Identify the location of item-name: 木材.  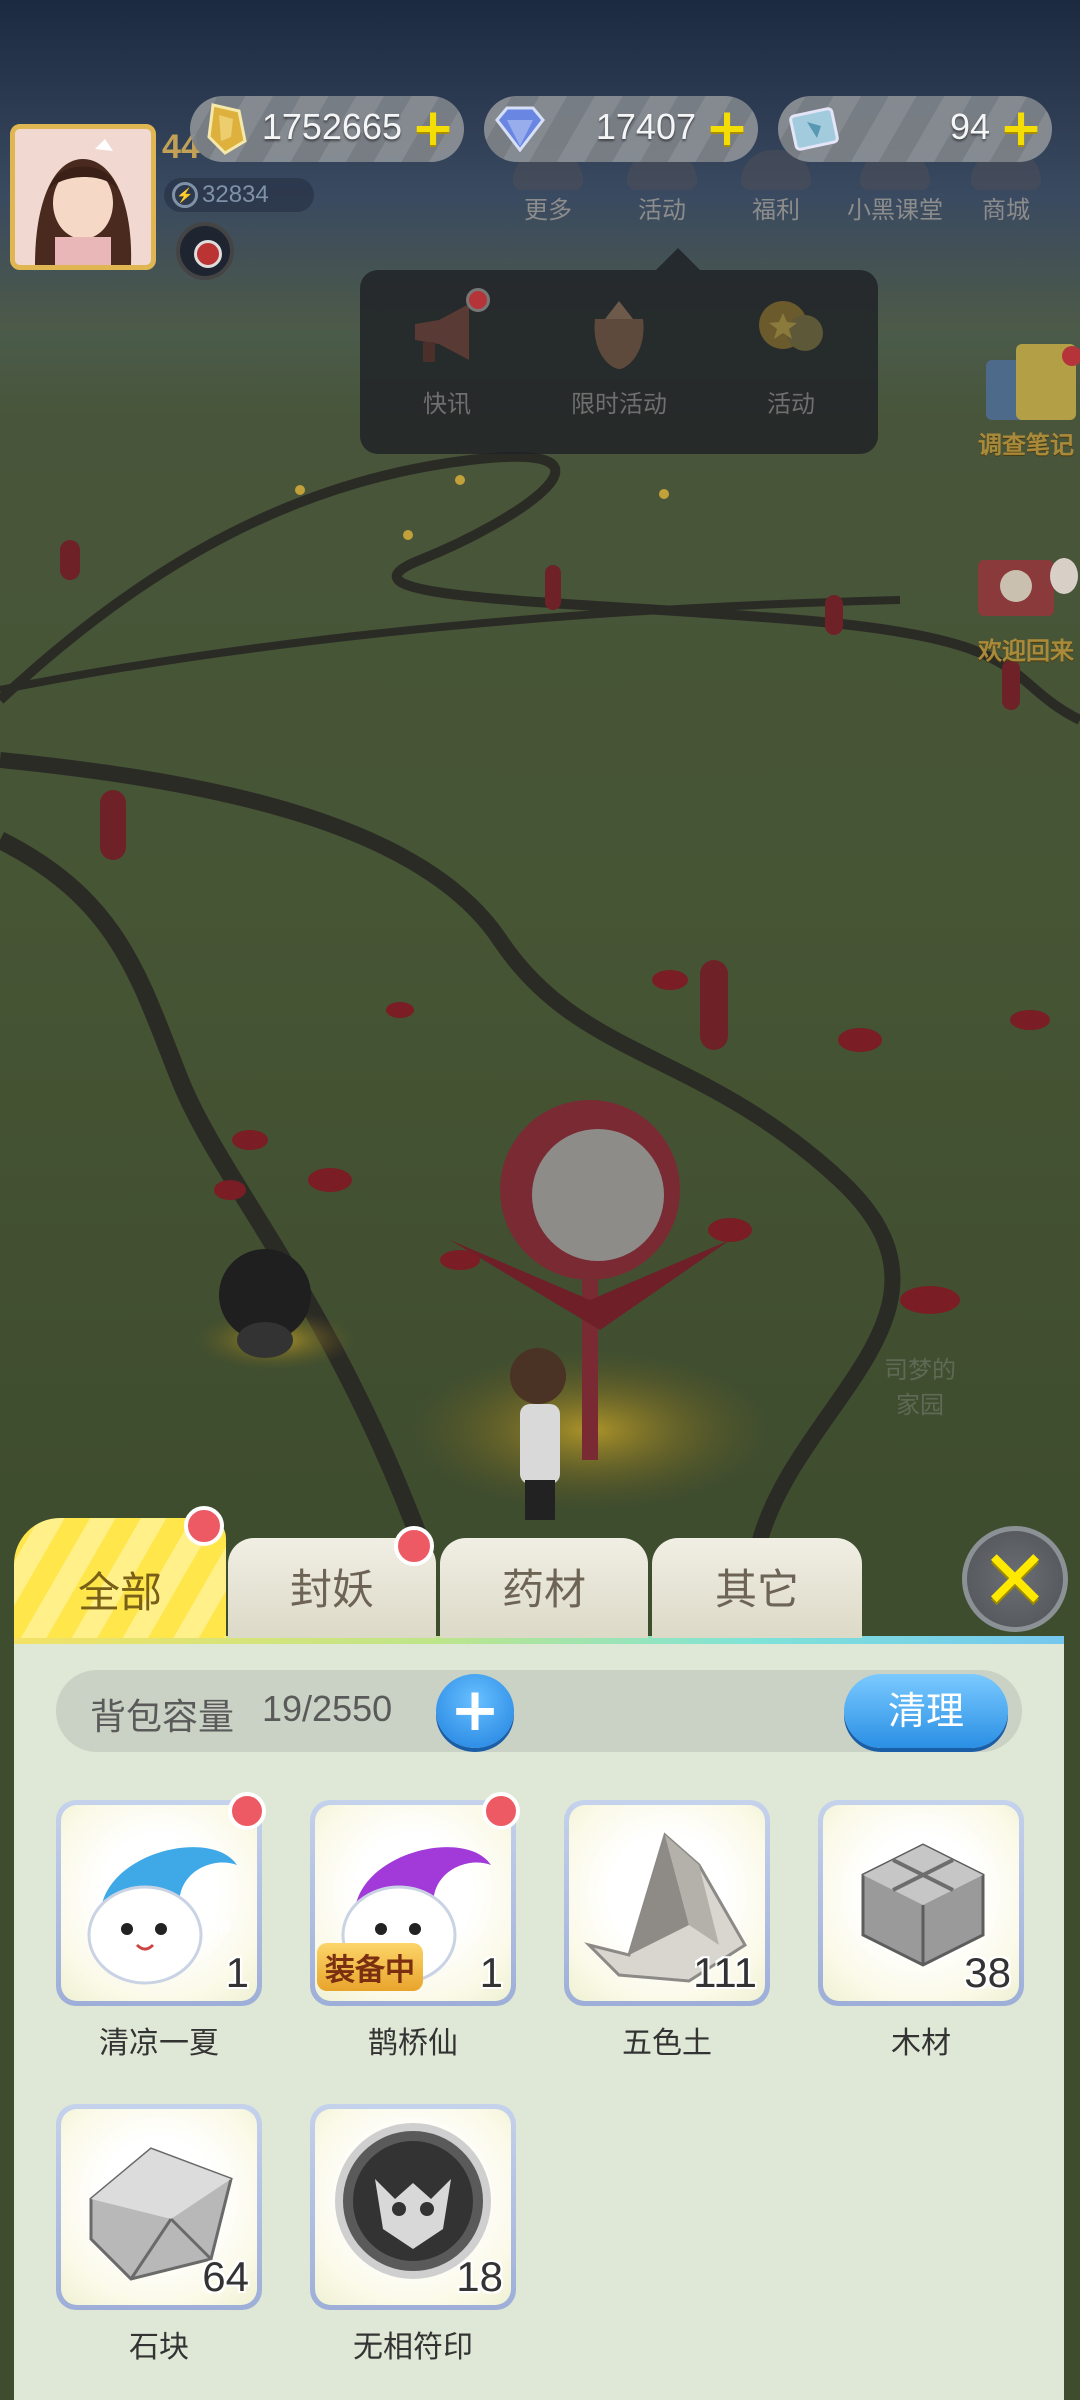
(921, 2043).